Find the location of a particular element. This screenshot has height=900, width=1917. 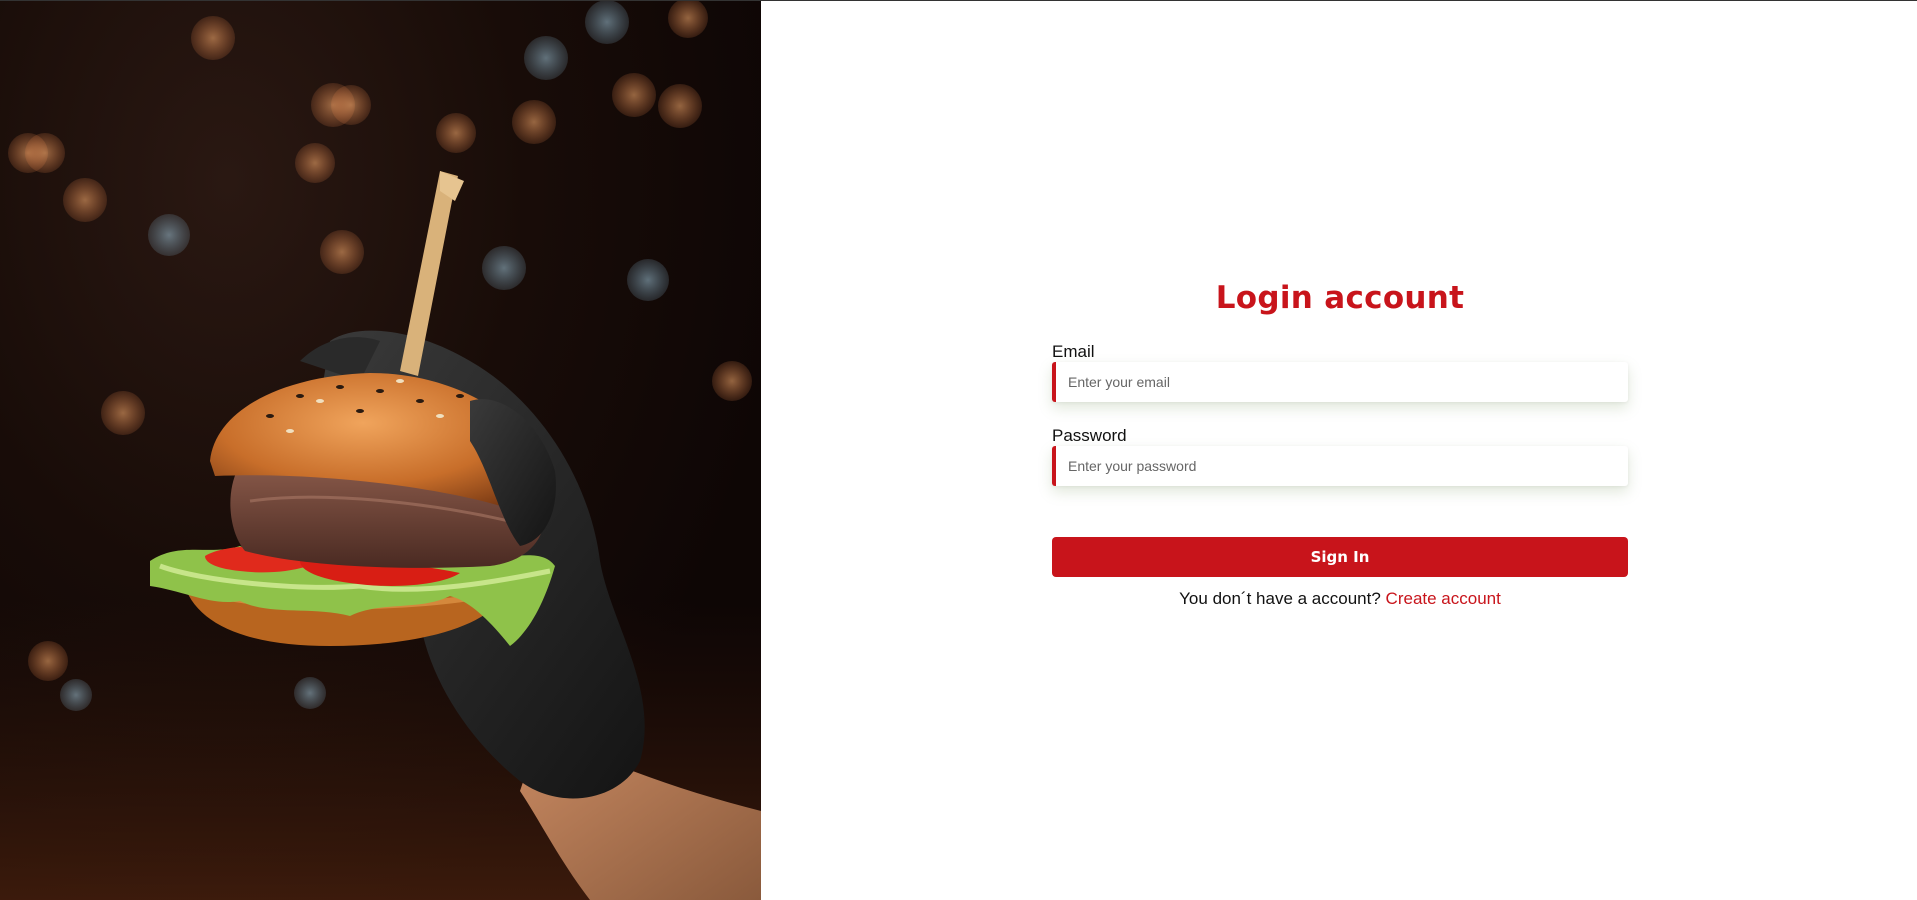

email-field is located at coordinates (1342, 382).